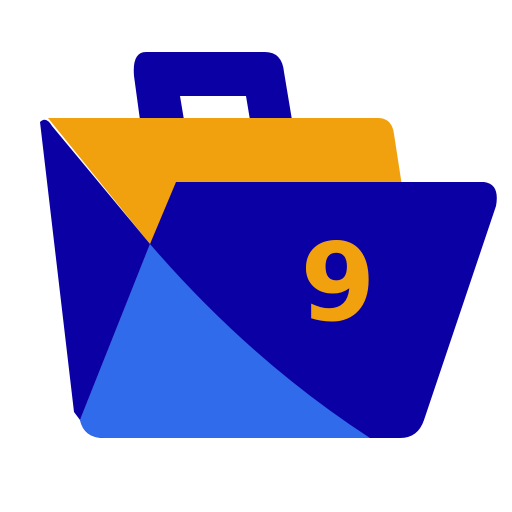 This screenshot has width=512, height=512. What do you see at coordinates (212, 86) in the screenshot?
I see `handle-shape` at bounding box center [212, 86].